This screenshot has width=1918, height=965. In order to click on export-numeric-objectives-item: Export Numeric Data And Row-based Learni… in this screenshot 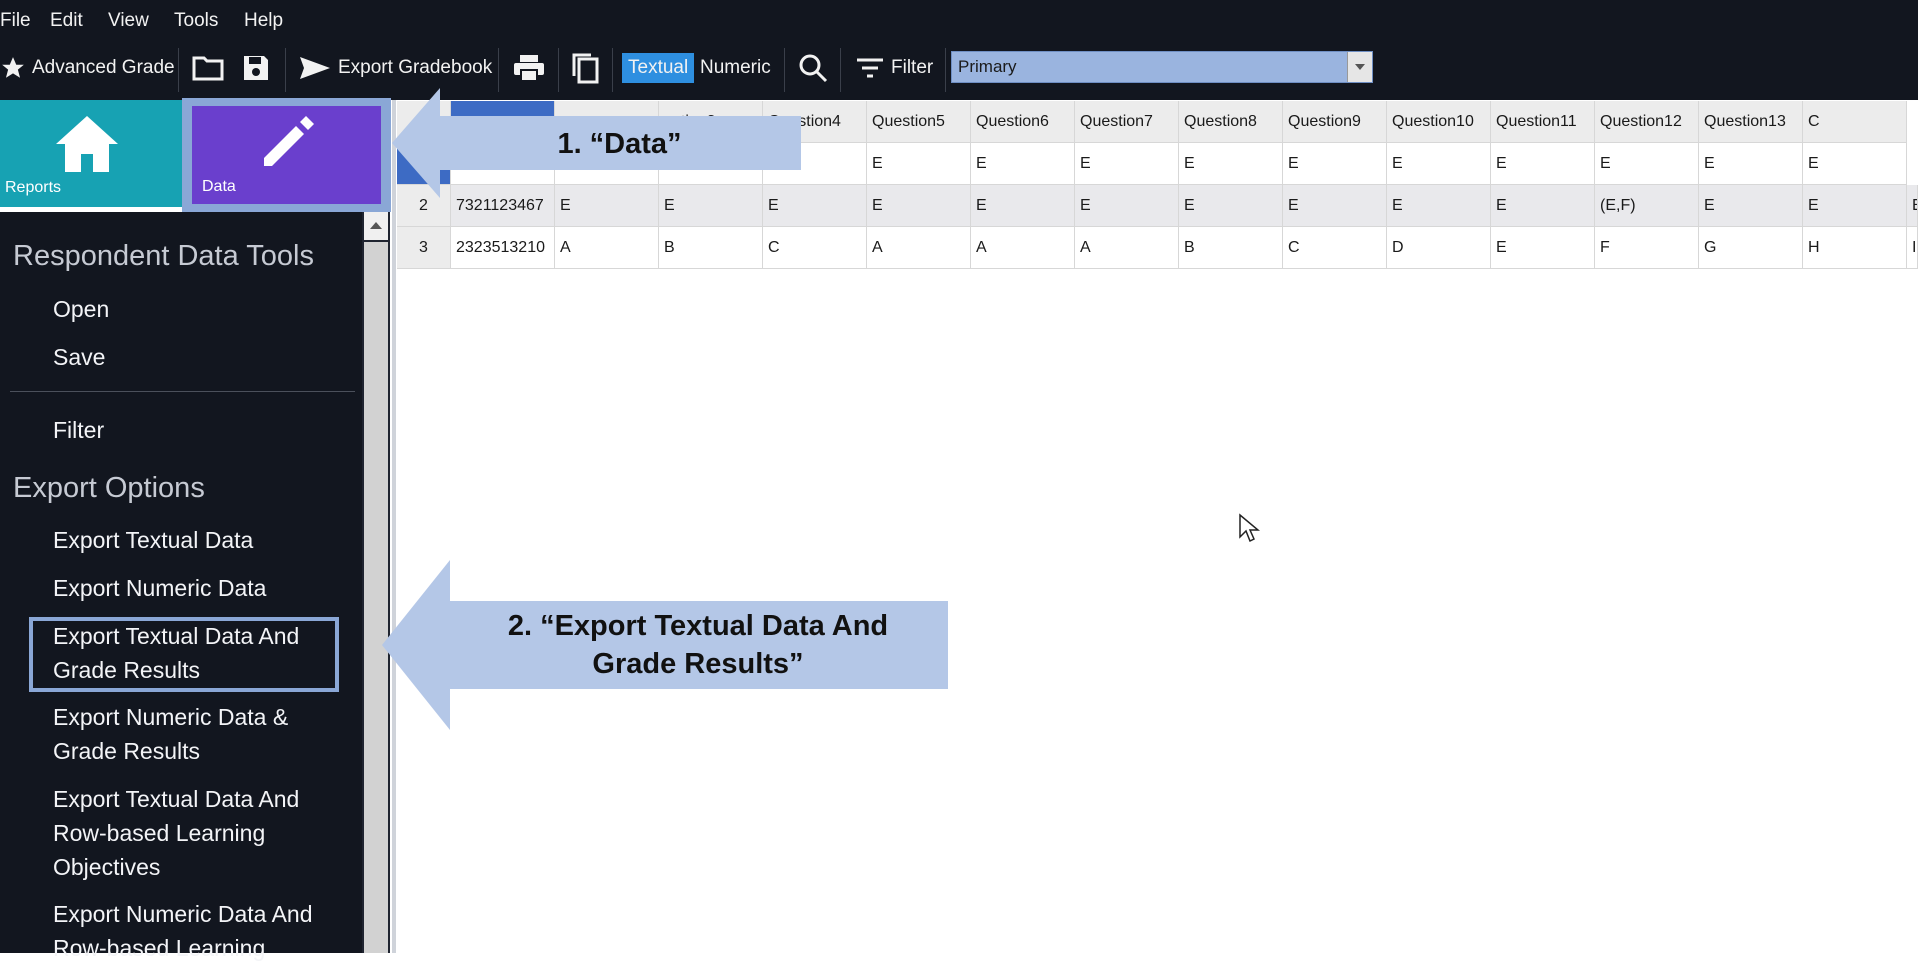, I will do `click(183, 931)`.